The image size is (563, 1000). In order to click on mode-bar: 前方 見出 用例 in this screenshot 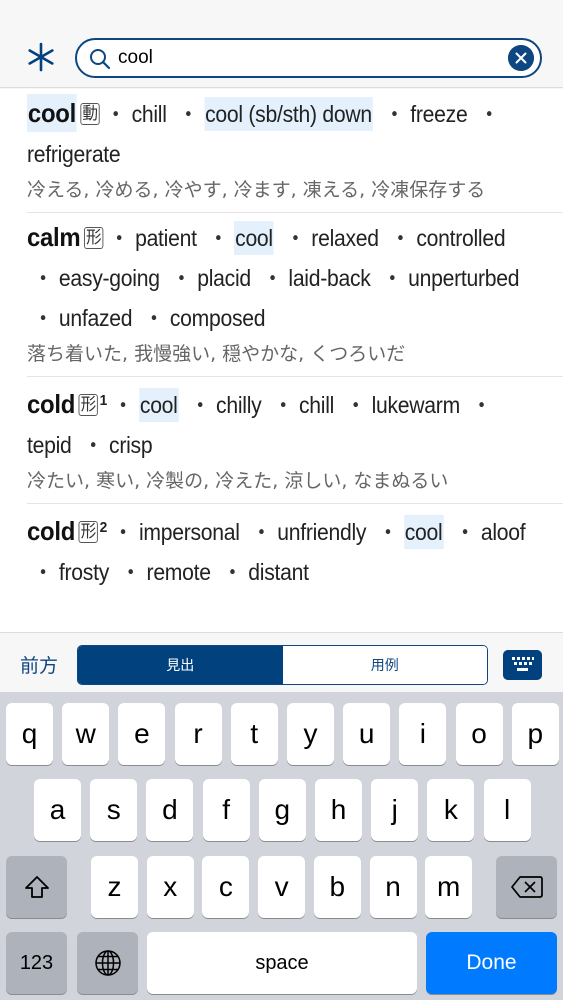, I will do `click(281, 662)`.